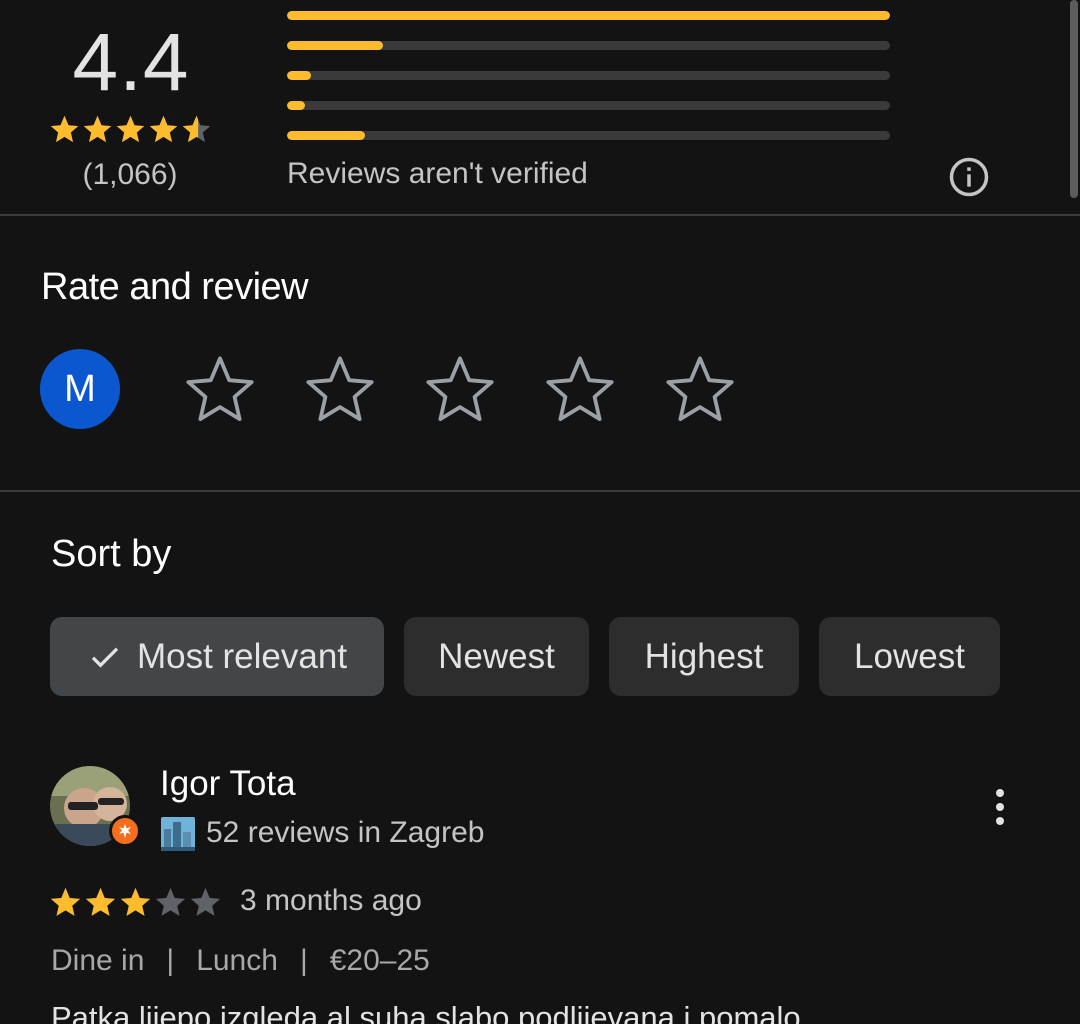 This screenshot has height=1024, width=1080. What do you see at coordinates (1000, 793) in the screenshot?
I see `more-vert-icon` at bounding box center [1000, 793].